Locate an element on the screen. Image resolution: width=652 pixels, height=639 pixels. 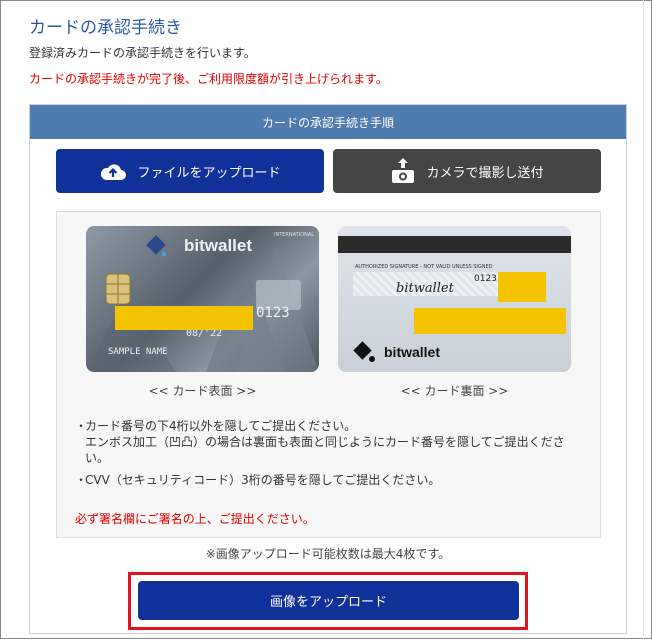
signature-text: bitwallet is located at coordinates (425, 288).